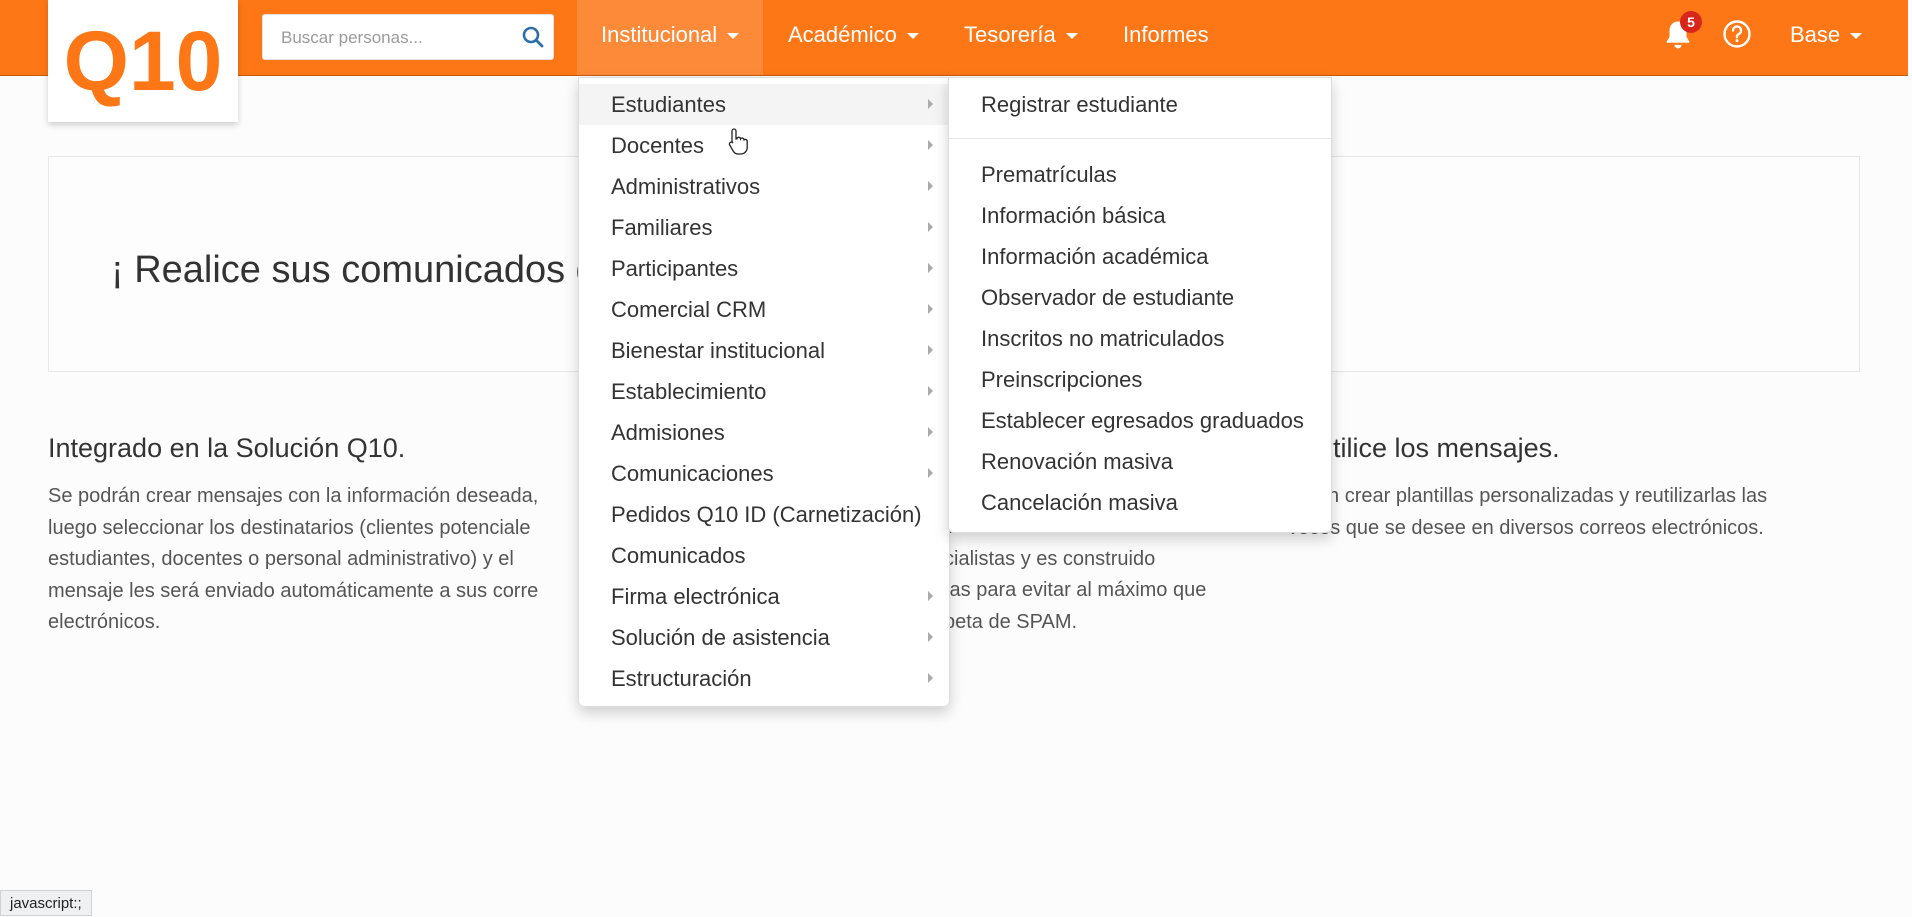 The image size is (1912, 917). Describe the element at coordinates (1140, 215) in the screenshot. I see `submenu-item-informacion-basica: Información básica` at that location.